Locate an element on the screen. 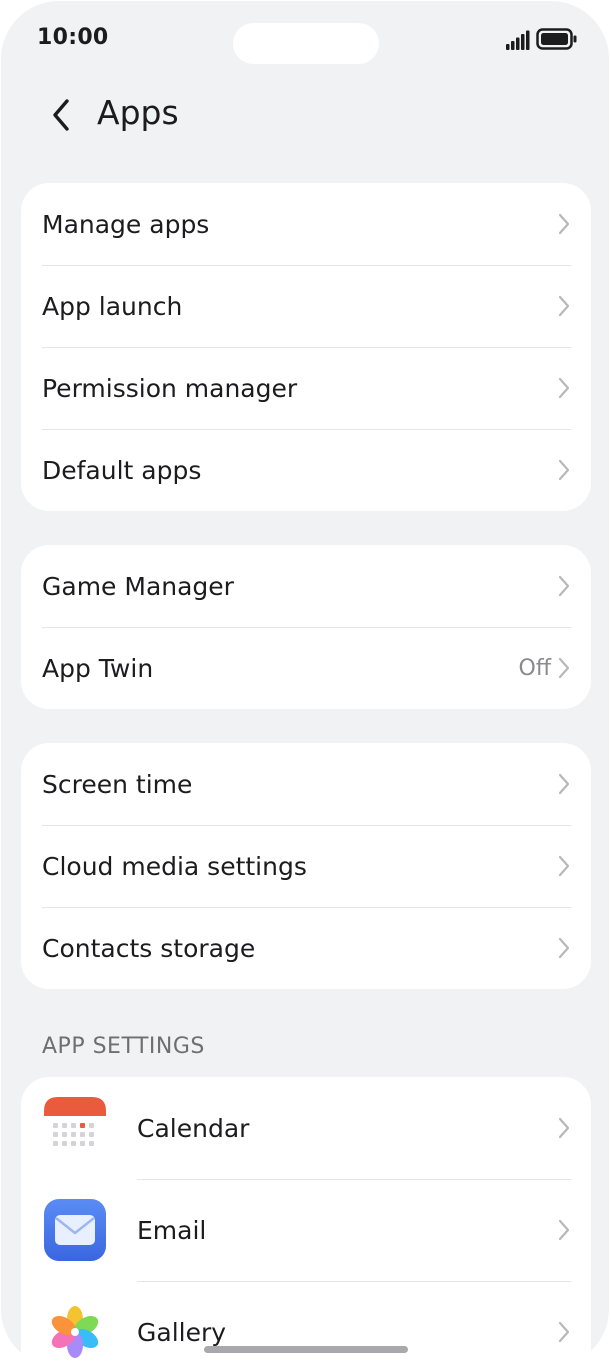 This screenshot has width=611, height=1368. back-button is located at coordinates (61, 115).